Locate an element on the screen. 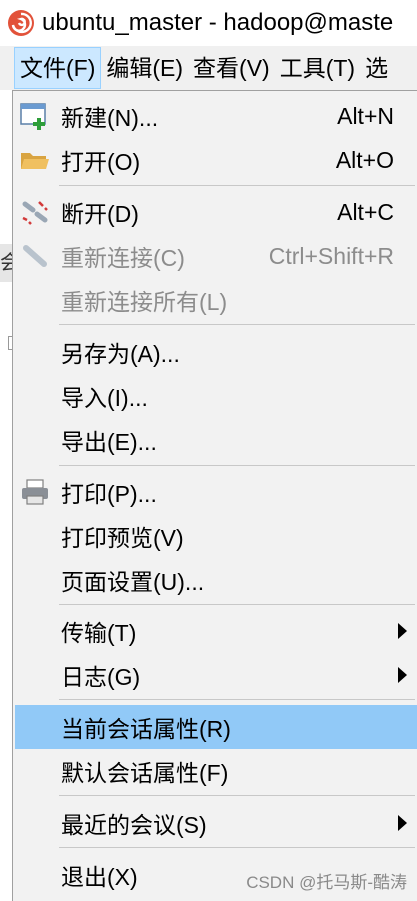 Image resolution: width=417 pixels, height=901 pixels. new-session-icon is located at coordinates (33, 116).